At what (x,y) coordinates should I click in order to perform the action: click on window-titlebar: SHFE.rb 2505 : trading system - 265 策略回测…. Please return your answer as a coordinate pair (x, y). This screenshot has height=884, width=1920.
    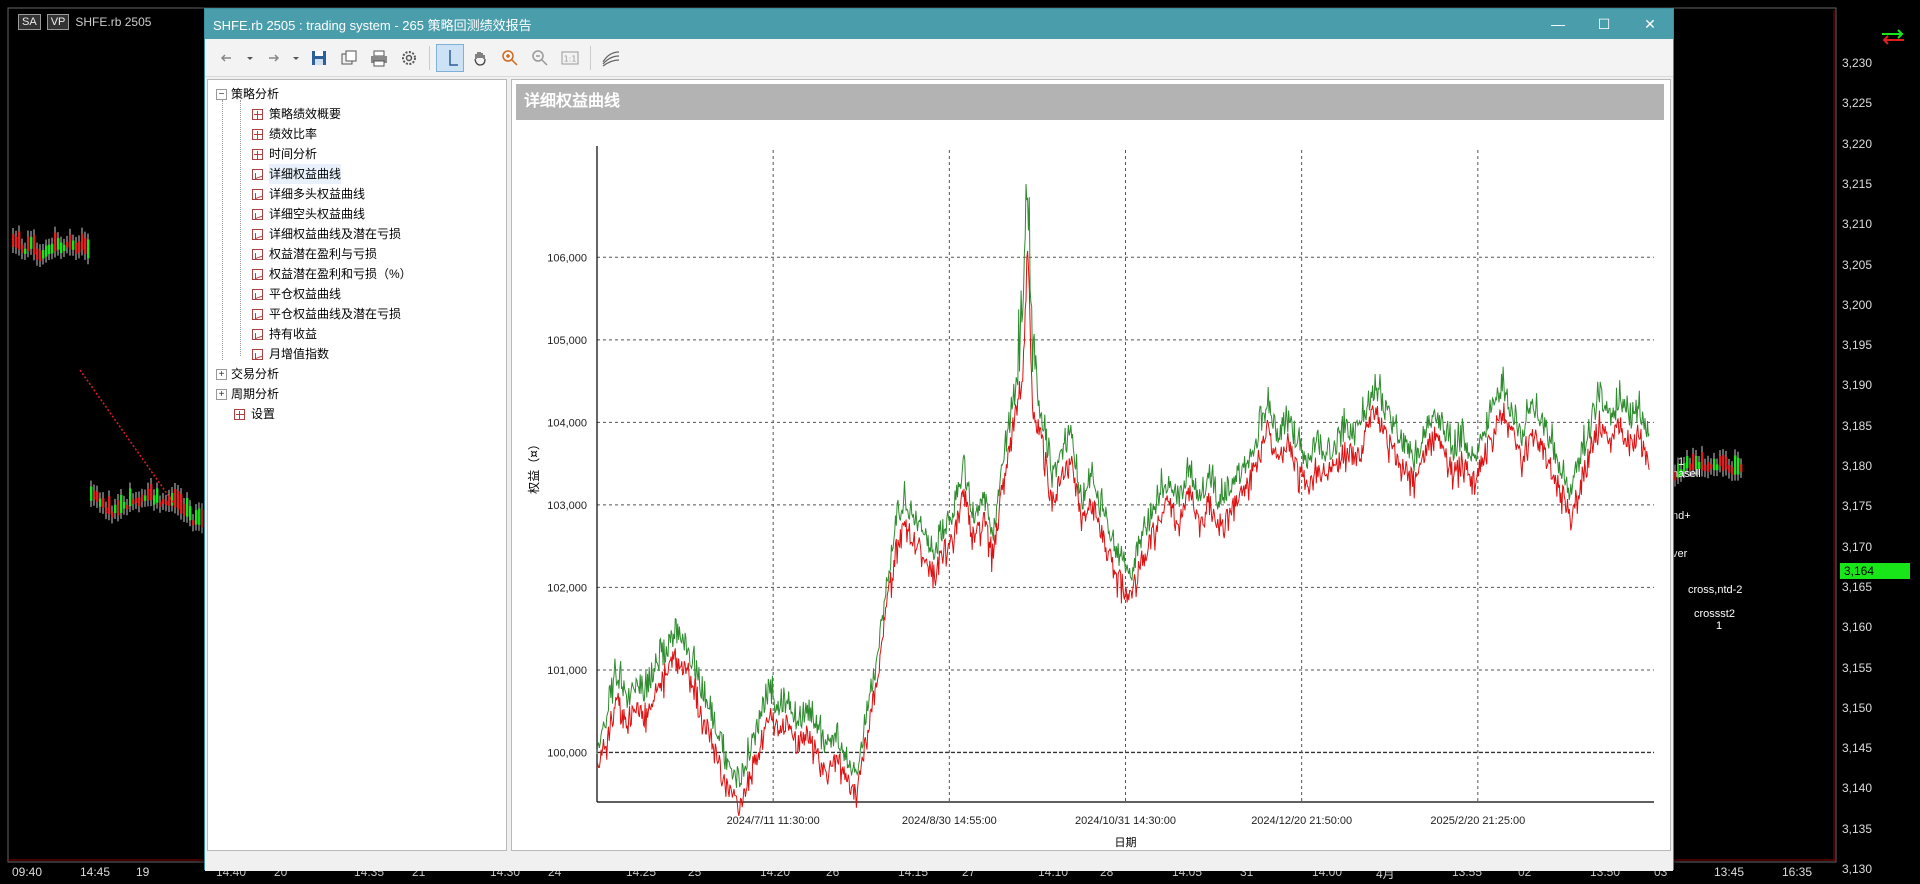
    Looking at the image, I should click on (939, 24).